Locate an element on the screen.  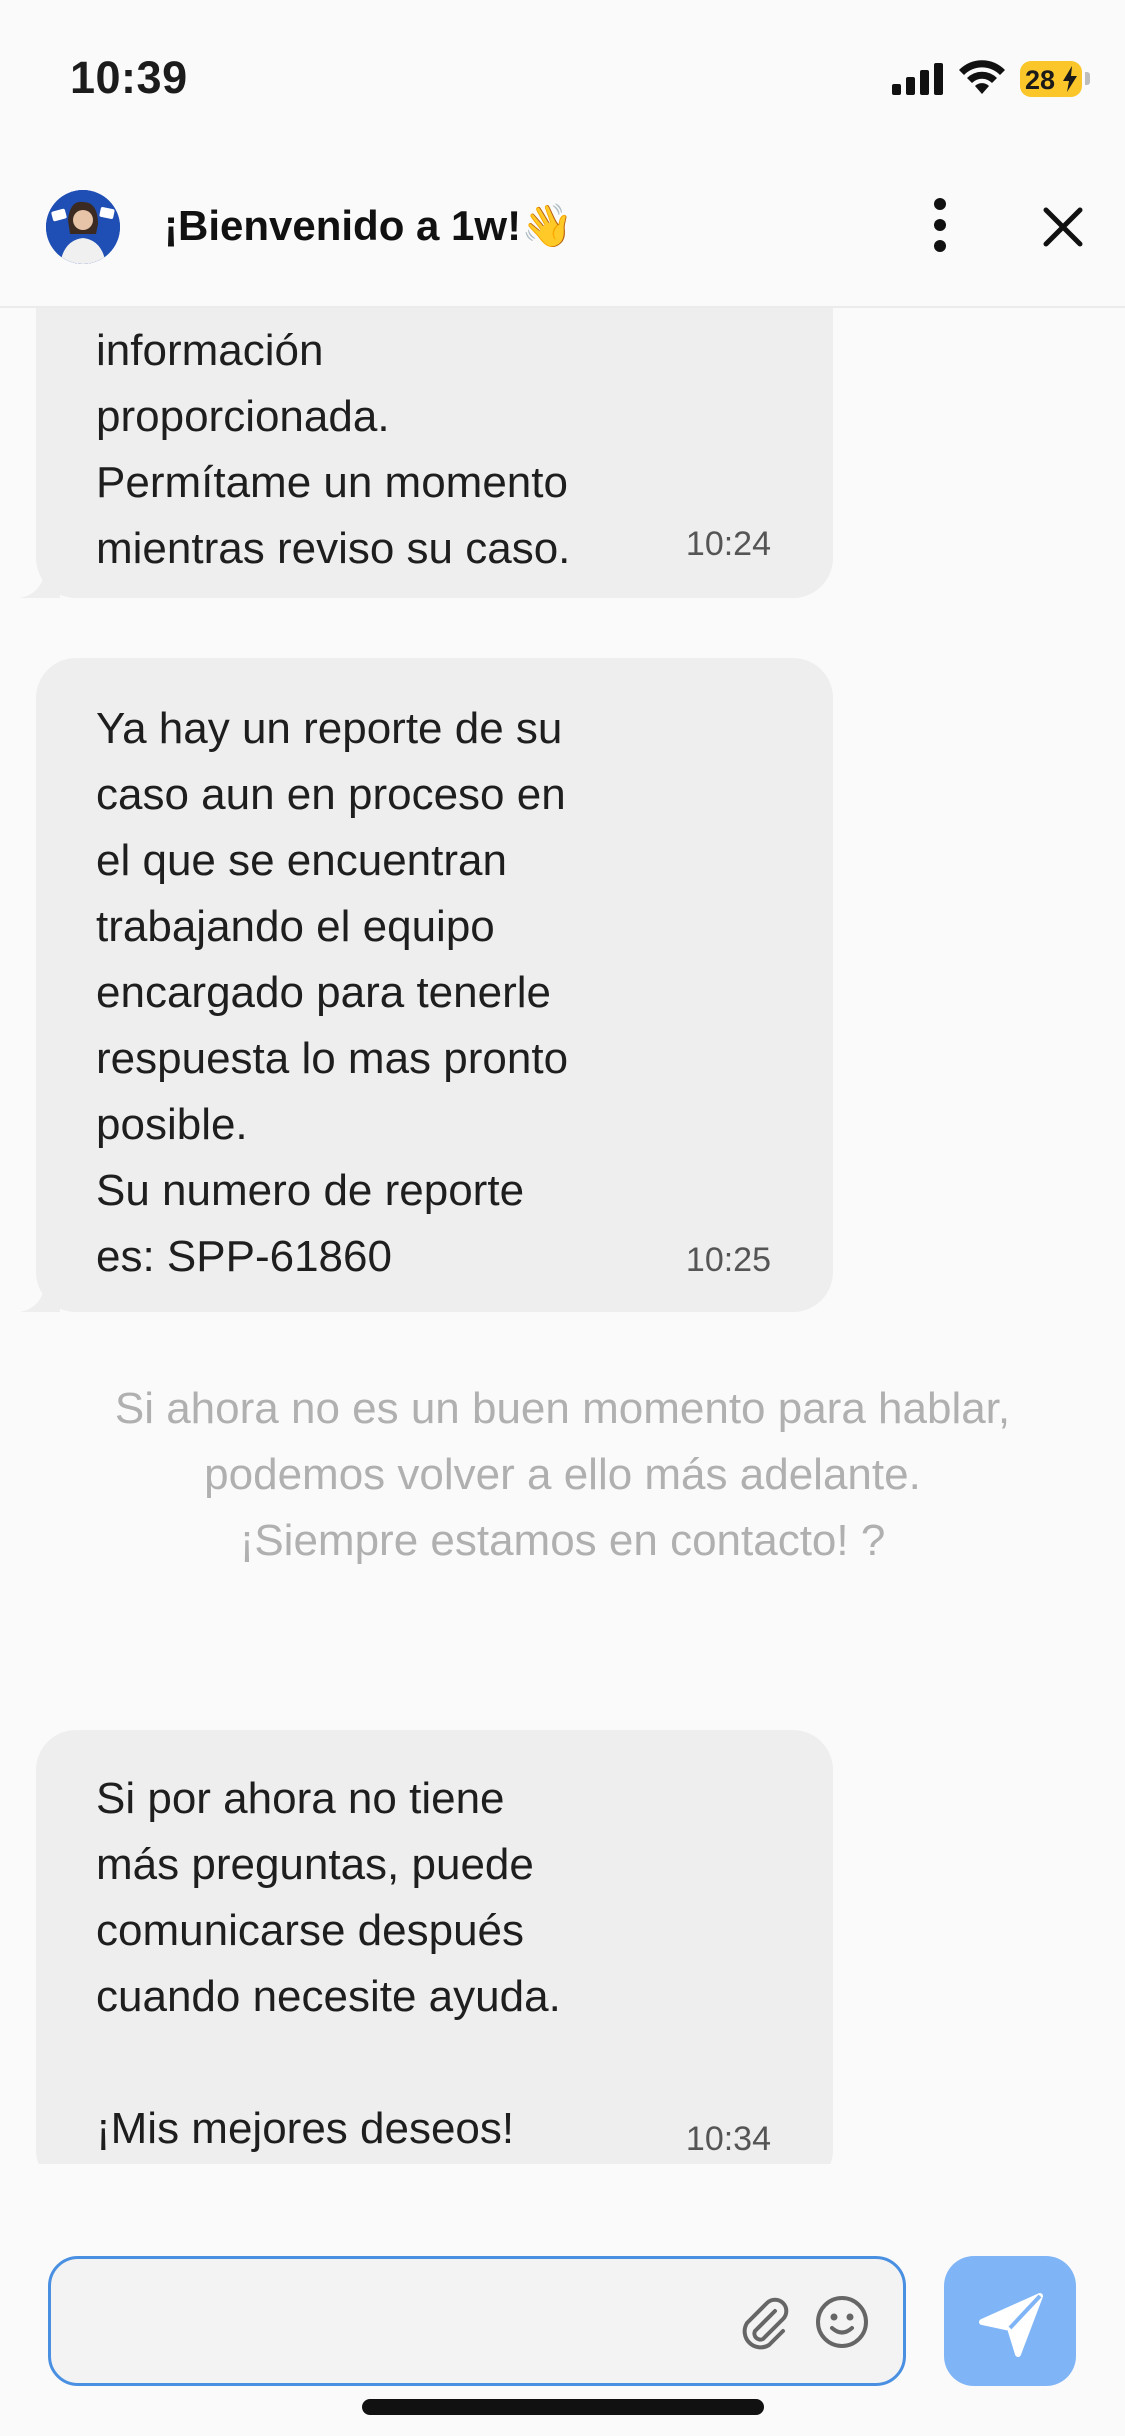
more-options-button is located at coordinates (940, 225).